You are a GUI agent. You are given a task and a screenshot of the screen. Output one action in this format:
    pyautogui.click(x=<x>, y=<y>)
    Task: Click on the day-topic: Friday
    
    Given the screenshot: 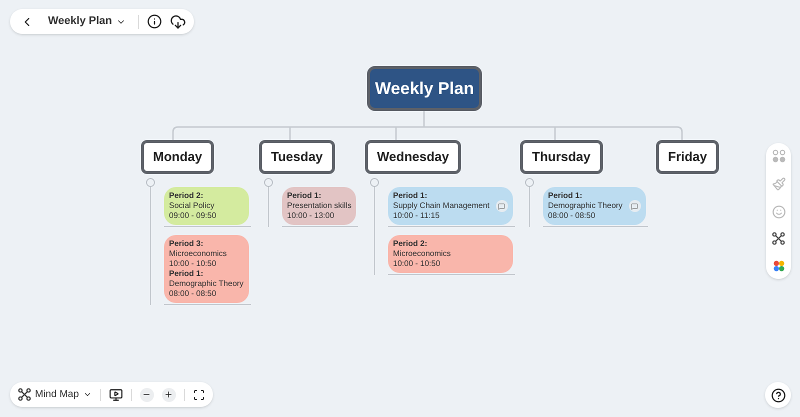 What is the action you would take?
    pyautogui.click(x=688, y=157)
    